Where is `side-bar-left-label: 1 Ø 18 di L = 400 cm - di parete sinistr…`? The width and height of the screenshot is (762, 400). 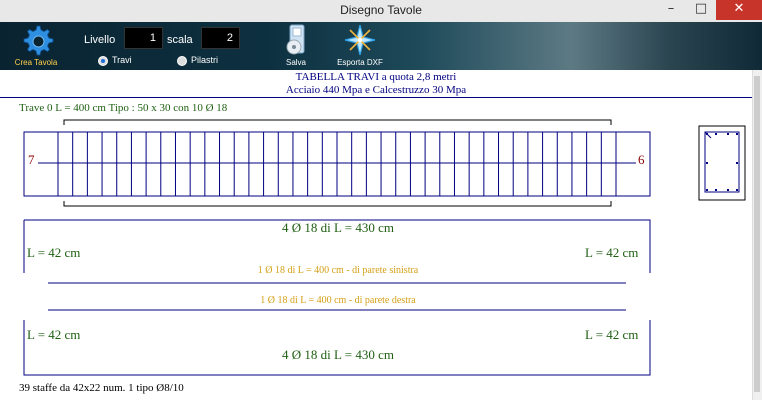
side-bar-left-label: 1 Ø 18 di L = 400 cm - di parete sinistr… is located at coordinates (338, 270).